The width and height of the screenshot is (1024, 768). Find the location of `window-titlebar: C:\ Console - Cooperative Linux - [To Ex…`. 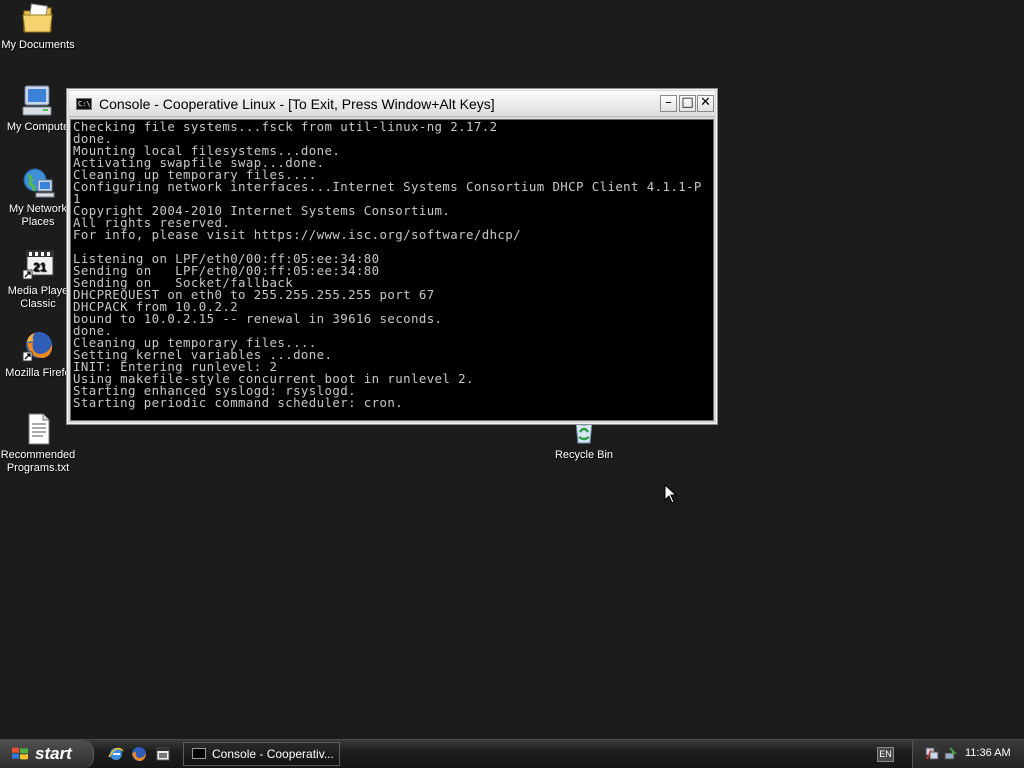

window-titlebar: C:\ Console - Cooperative Linux - [To Ex… is located at coordinates (392, 104).